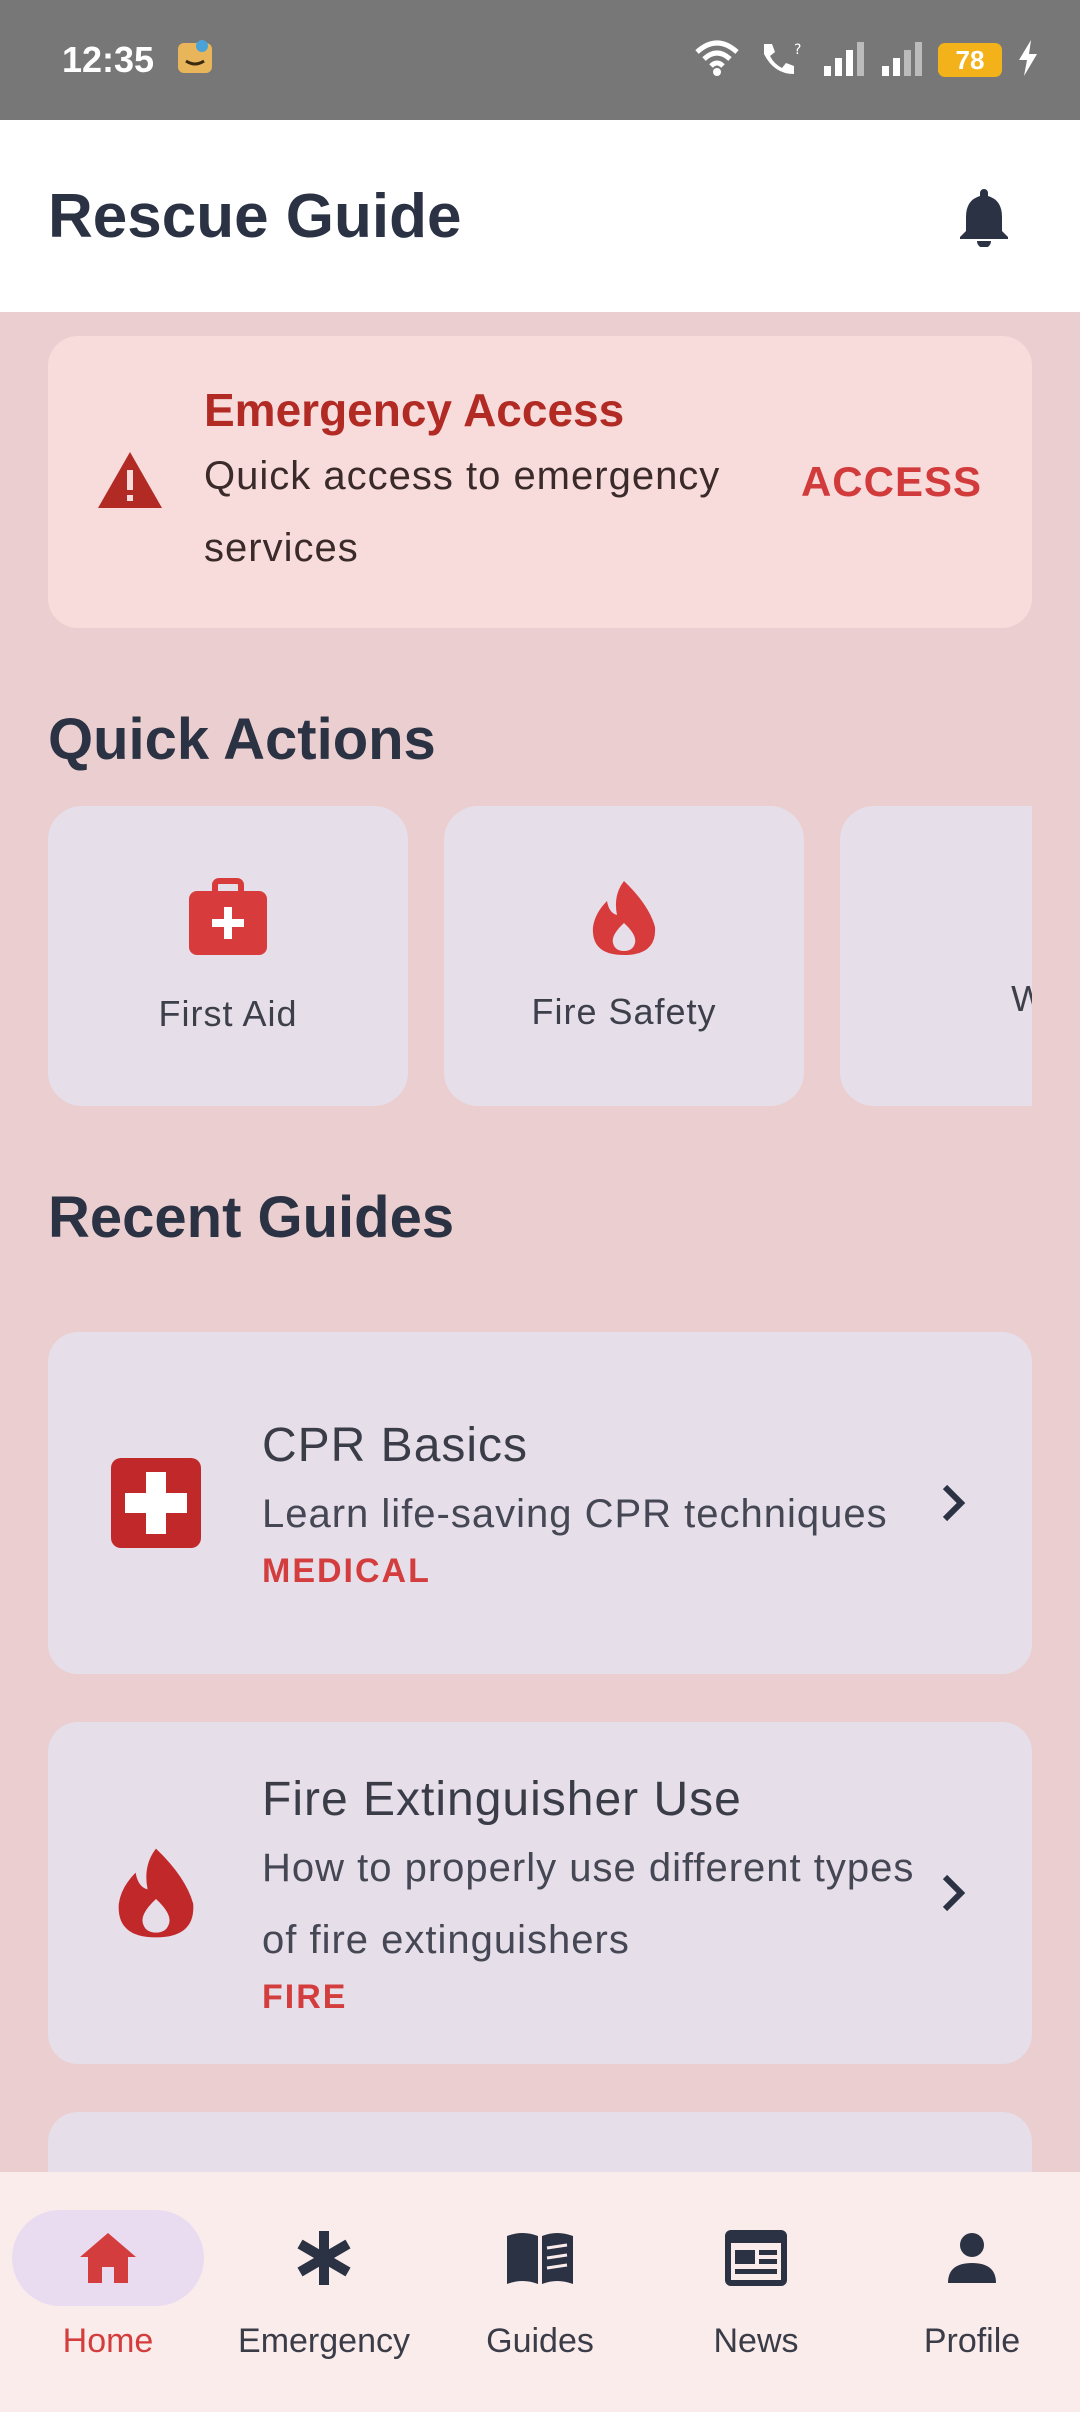  What do you see at coordinates (255, 216) in the screenshot?
I see `page-title: Rescue Guide` at bounding box center [255, 216].